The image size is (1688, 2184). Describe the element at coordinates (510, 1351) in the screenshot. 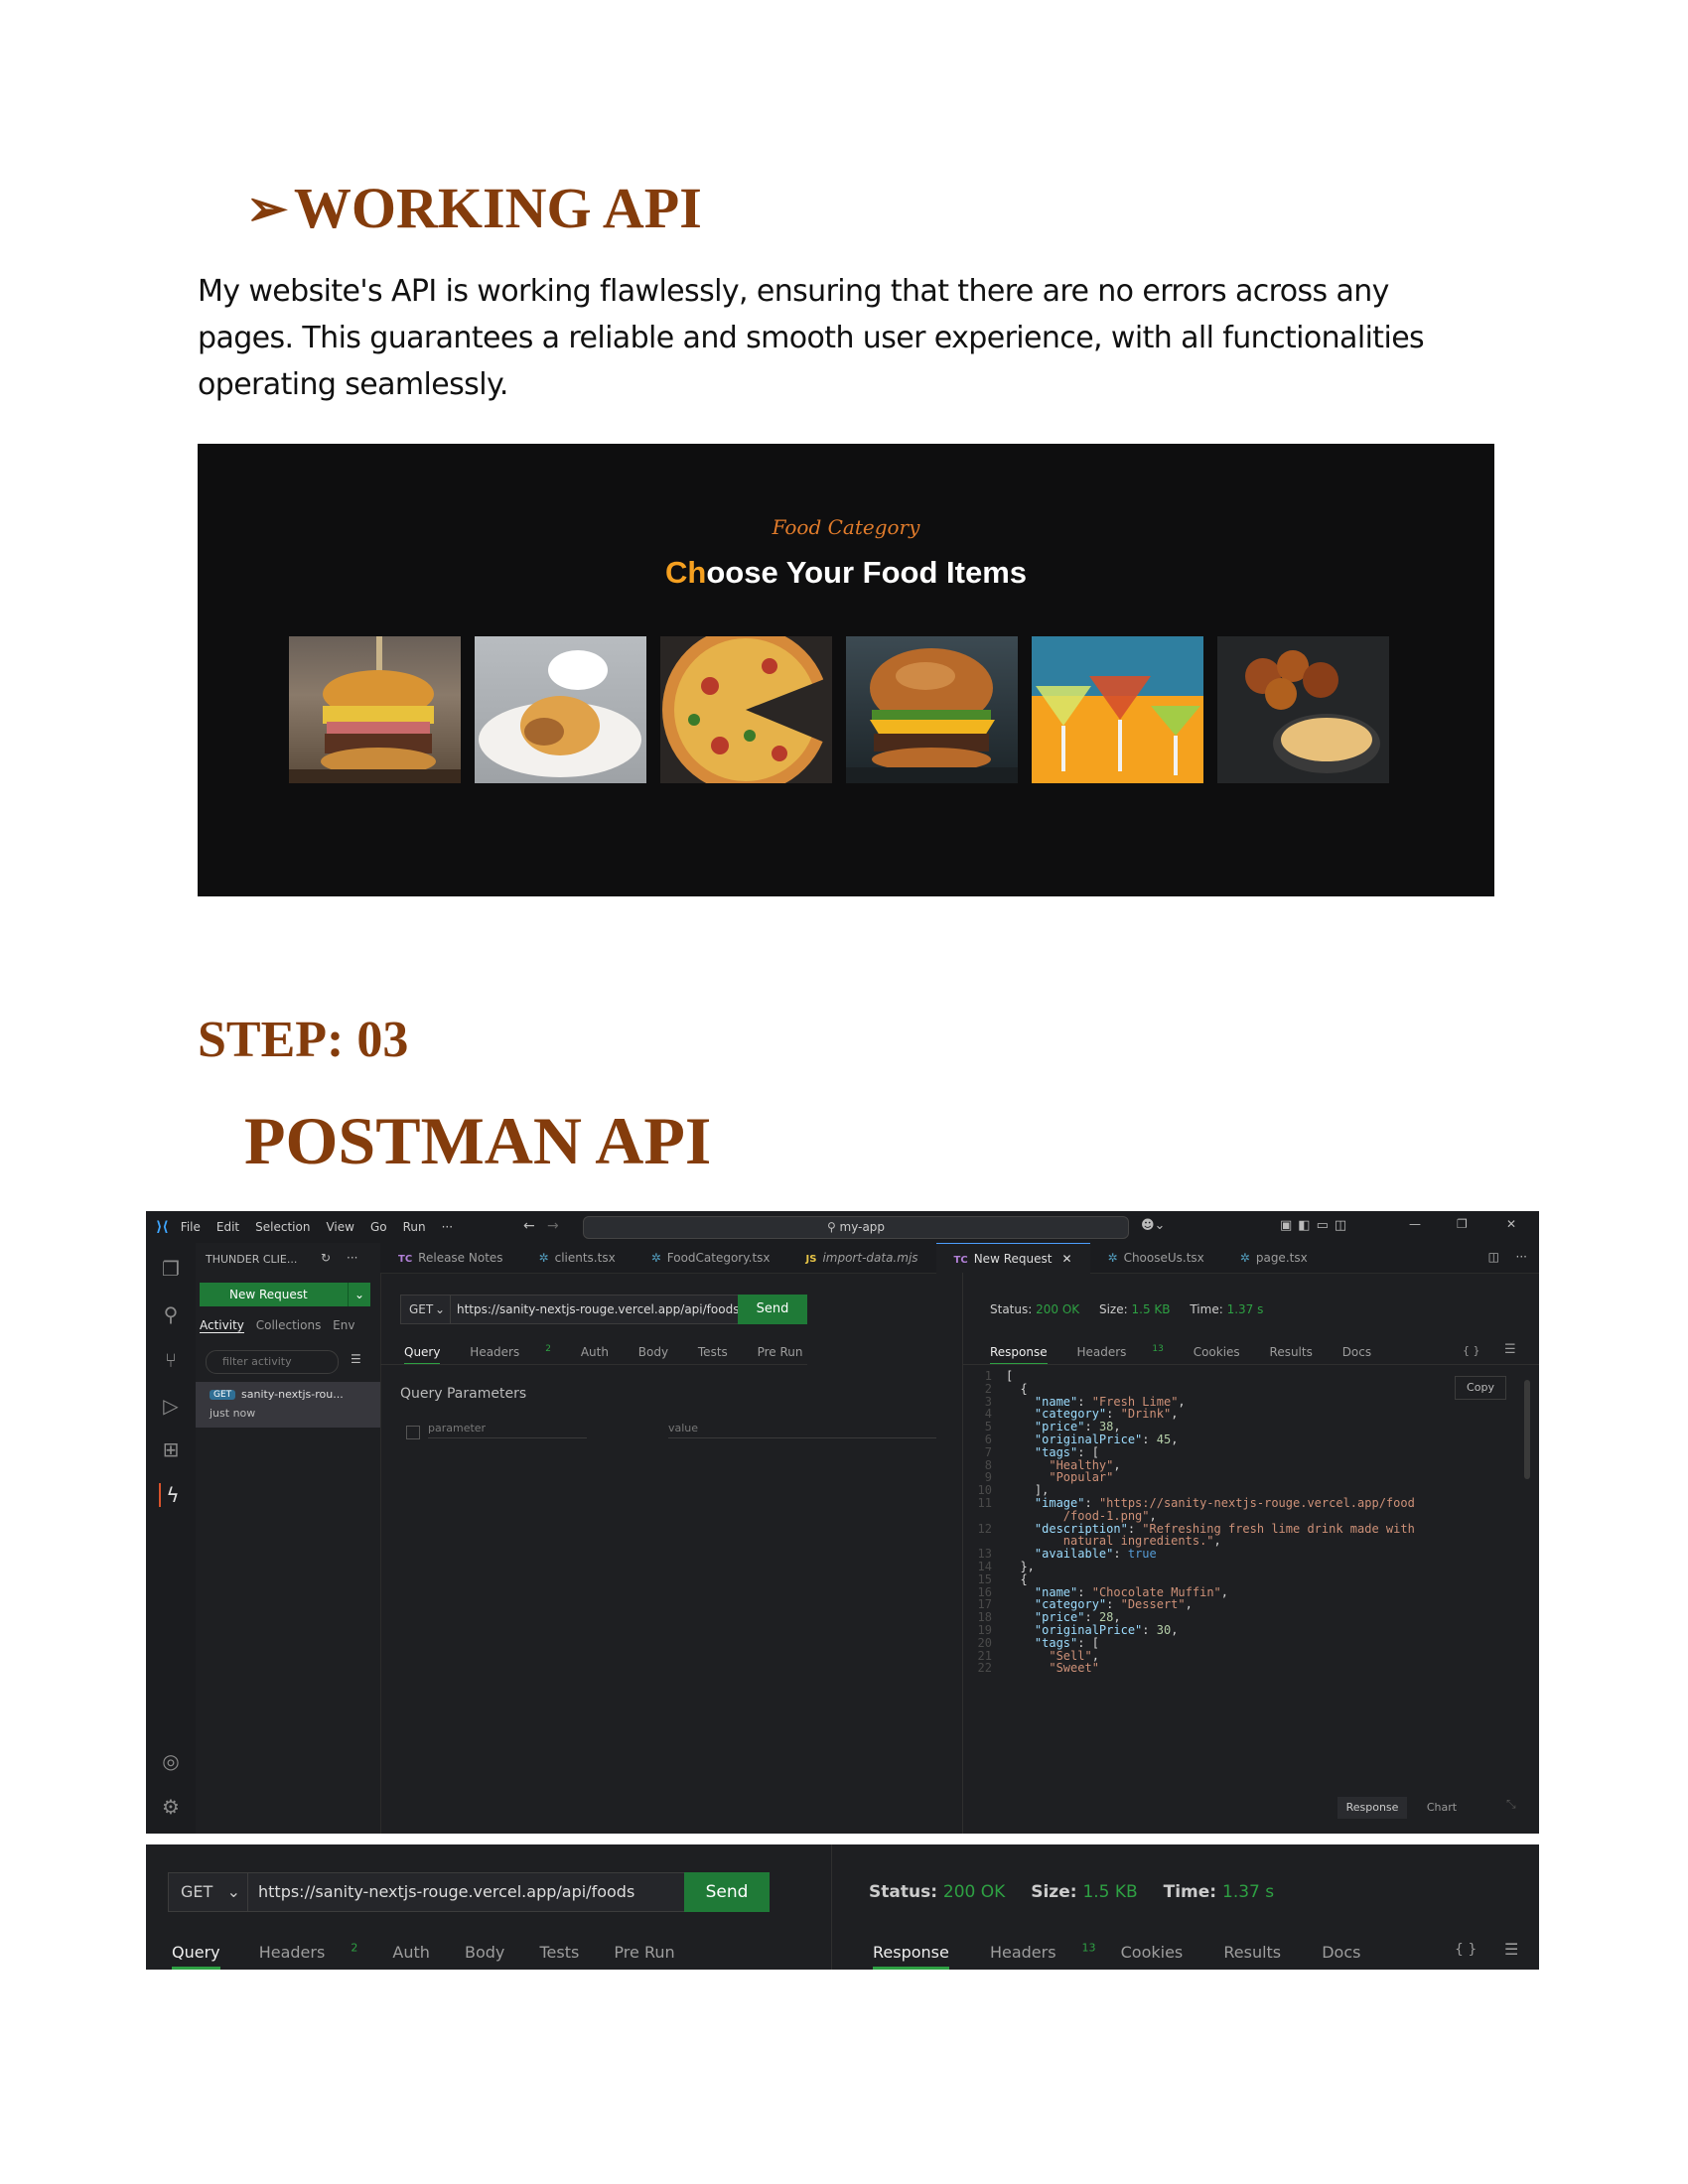

I see `subtab-headers: Headers 2` at that location.